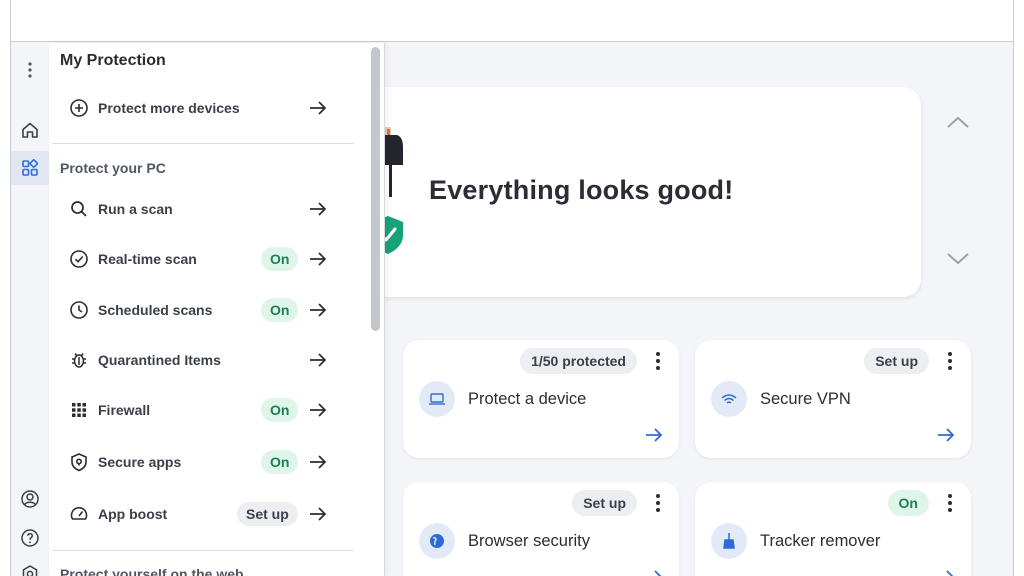  I want to click on section-heading-web: Protect yourself on the web, so click(152, 571).